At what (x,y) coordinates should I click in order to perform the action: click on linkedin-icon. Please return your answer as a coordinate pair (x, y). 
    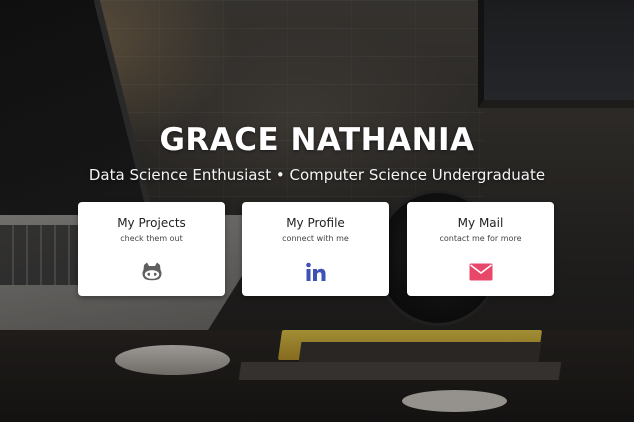
    Looking at the image, I should click on (316, 272).